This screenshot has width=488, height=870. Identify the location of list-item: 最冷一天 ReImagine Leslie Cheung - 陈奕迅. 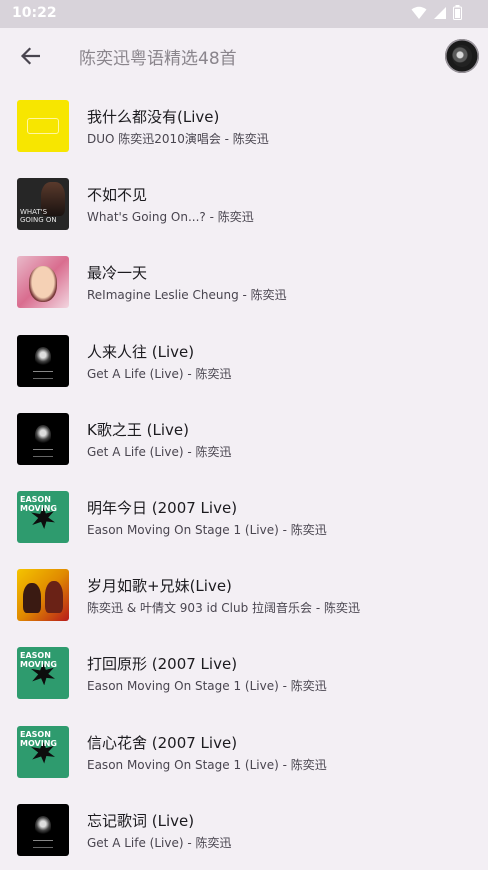
(244, 283).